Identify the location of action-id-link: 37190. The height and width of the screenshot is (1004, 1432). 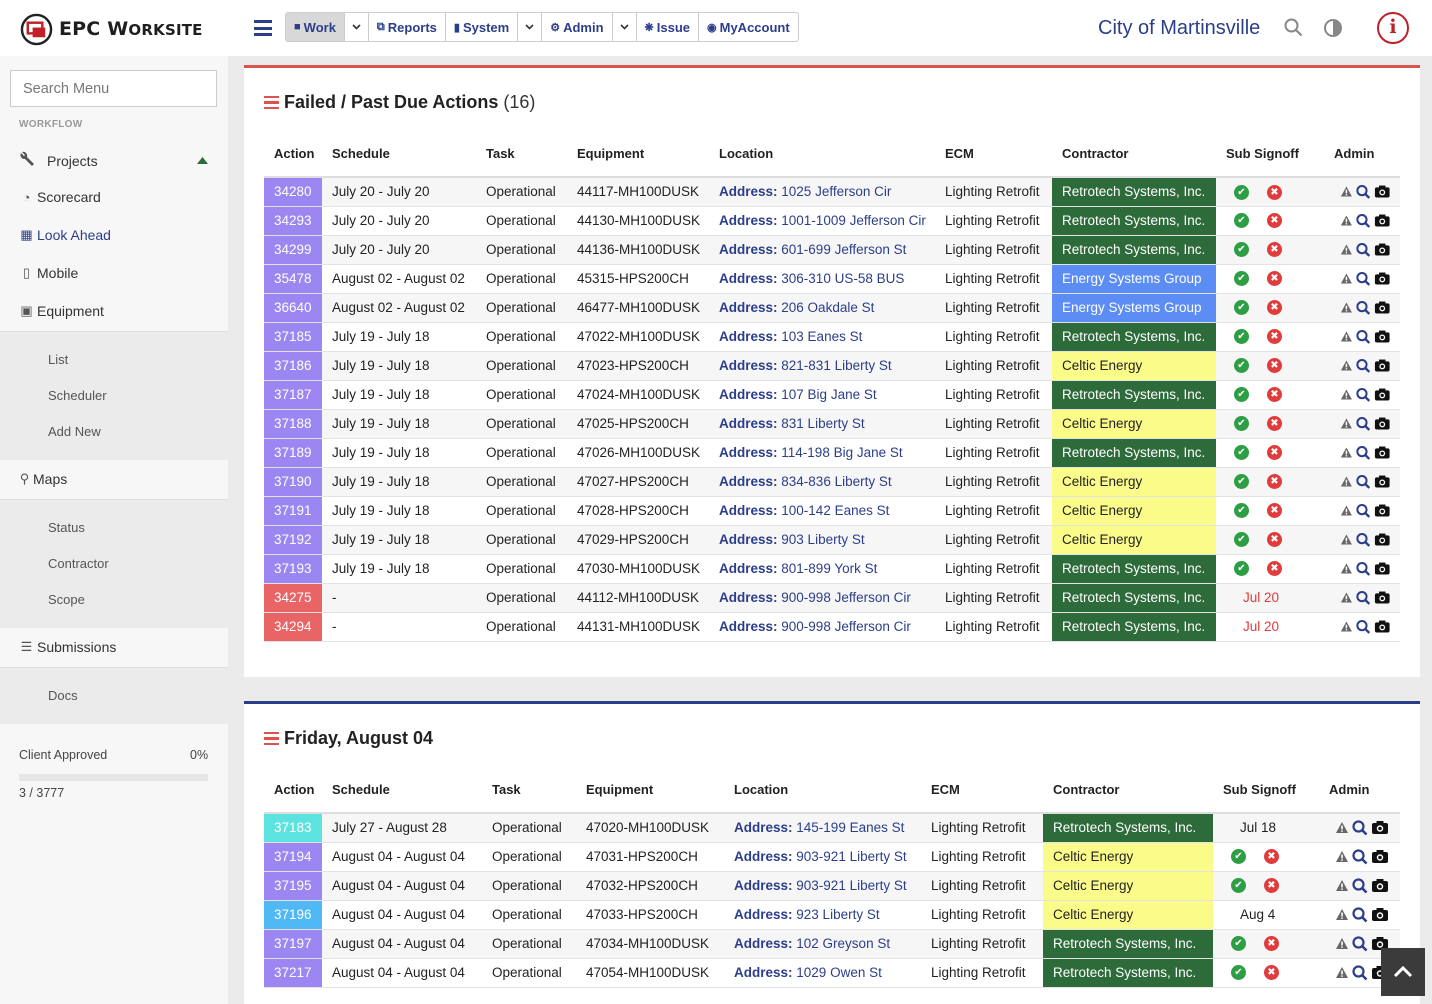
(293, 482).